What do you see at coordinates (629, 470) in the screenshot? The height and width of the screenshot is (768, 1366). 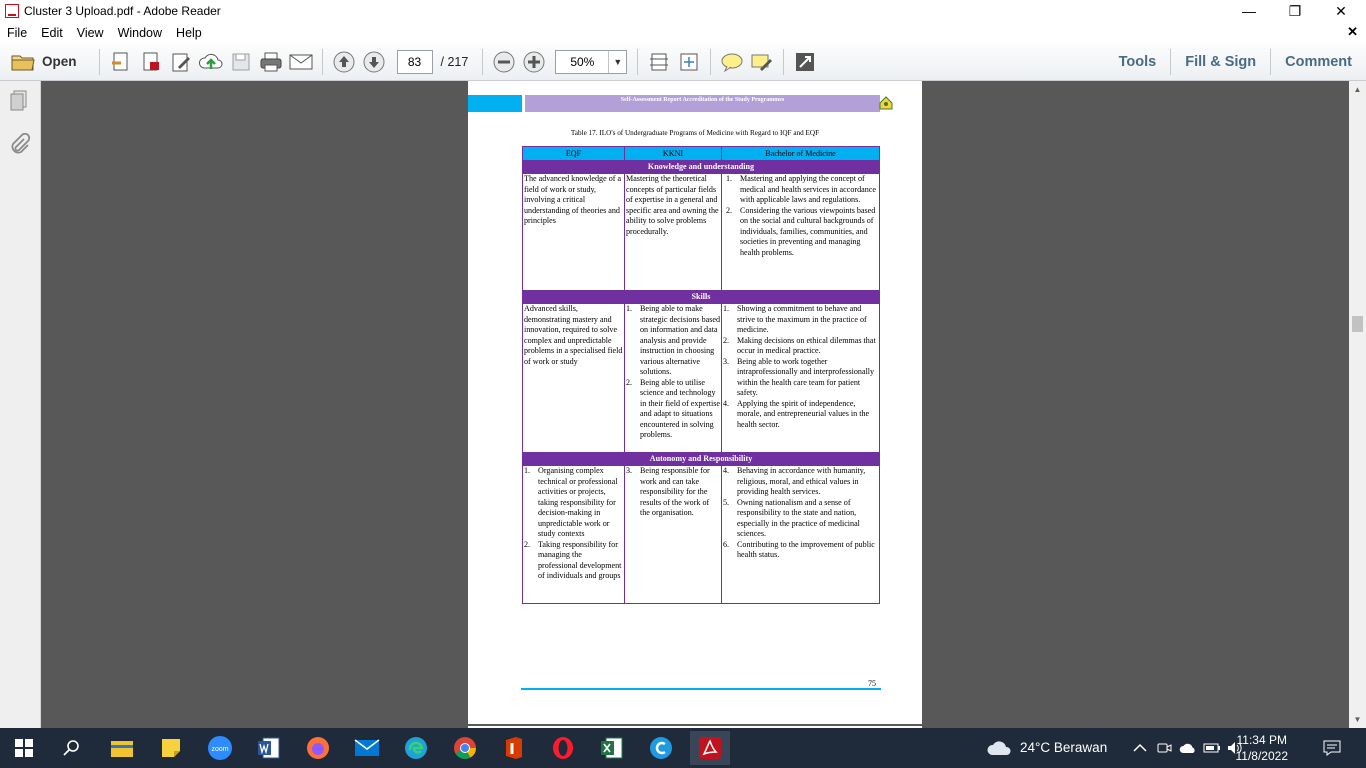 I see `list-number: 3.` at bounding box center [629, 470].